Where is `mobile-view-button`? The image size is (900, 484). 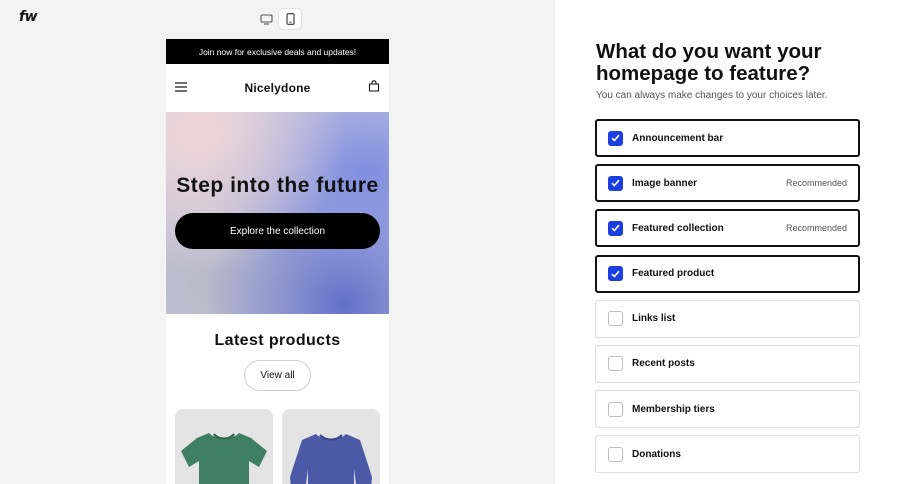
mobile-view-button is located at coordinates (290, 19).